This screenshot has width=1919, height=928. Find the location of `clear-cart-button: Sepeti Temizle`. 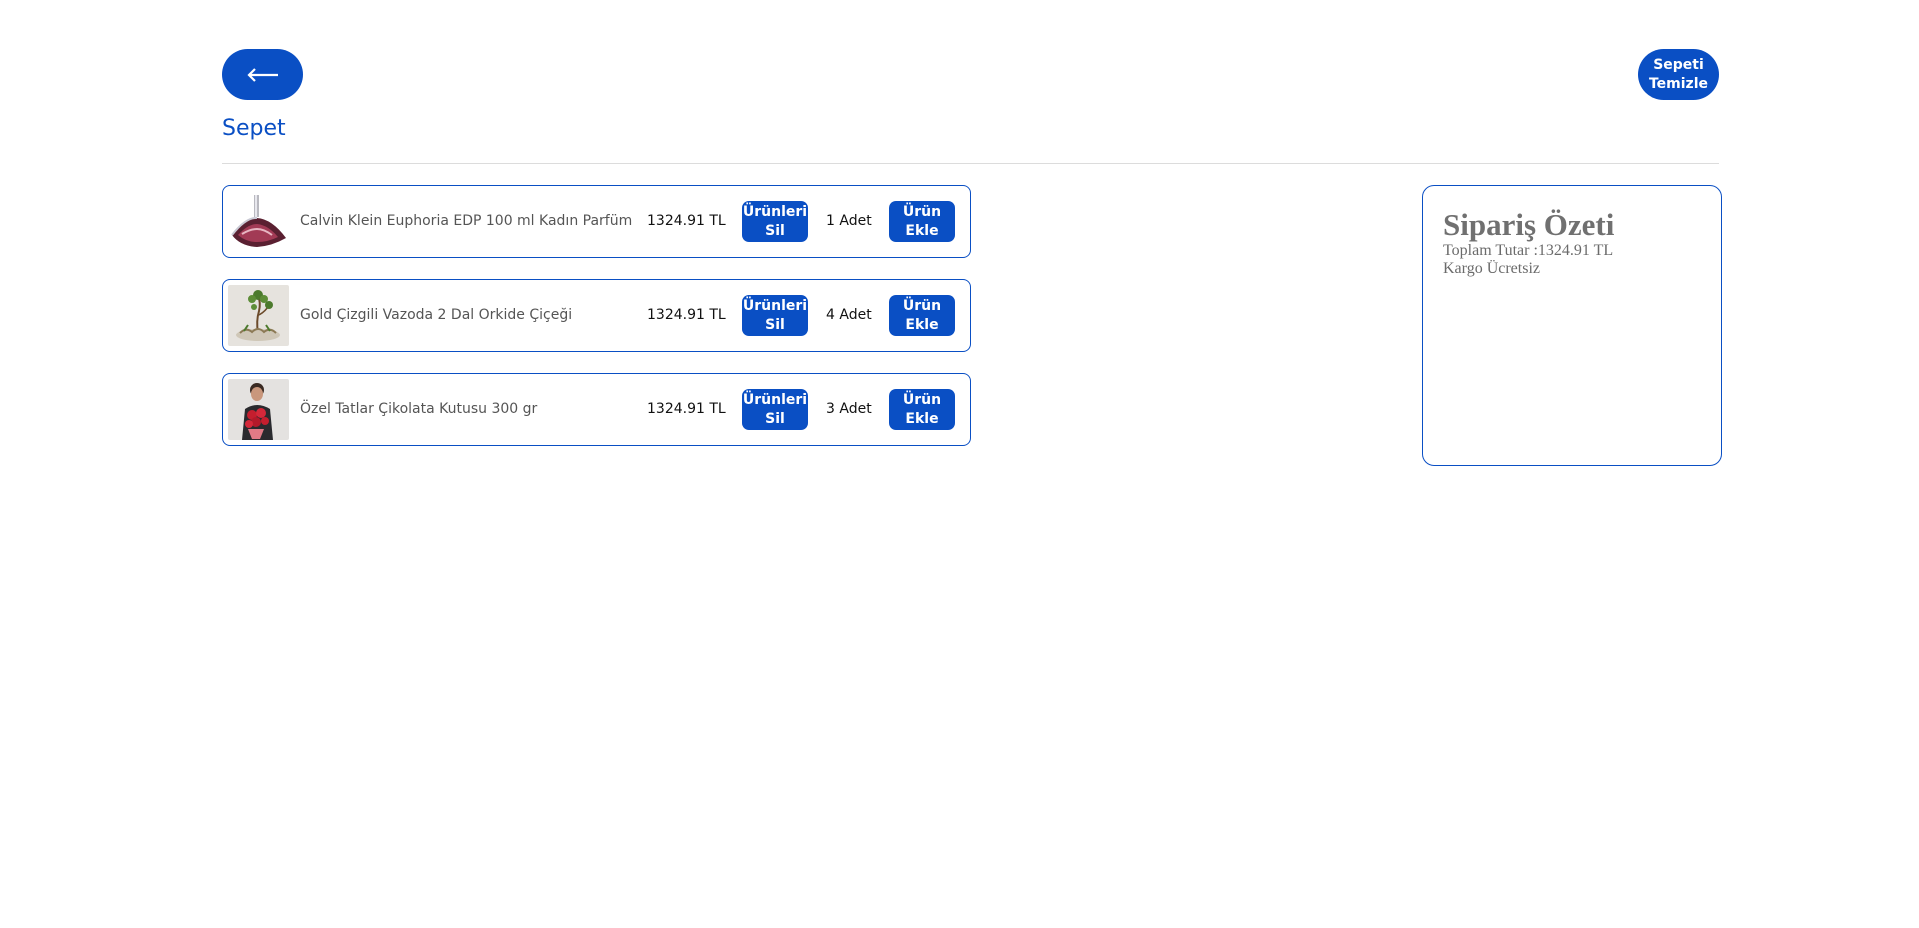

clear-cart-button: Sepeti Temizle is located at coordinates (1678, 74).